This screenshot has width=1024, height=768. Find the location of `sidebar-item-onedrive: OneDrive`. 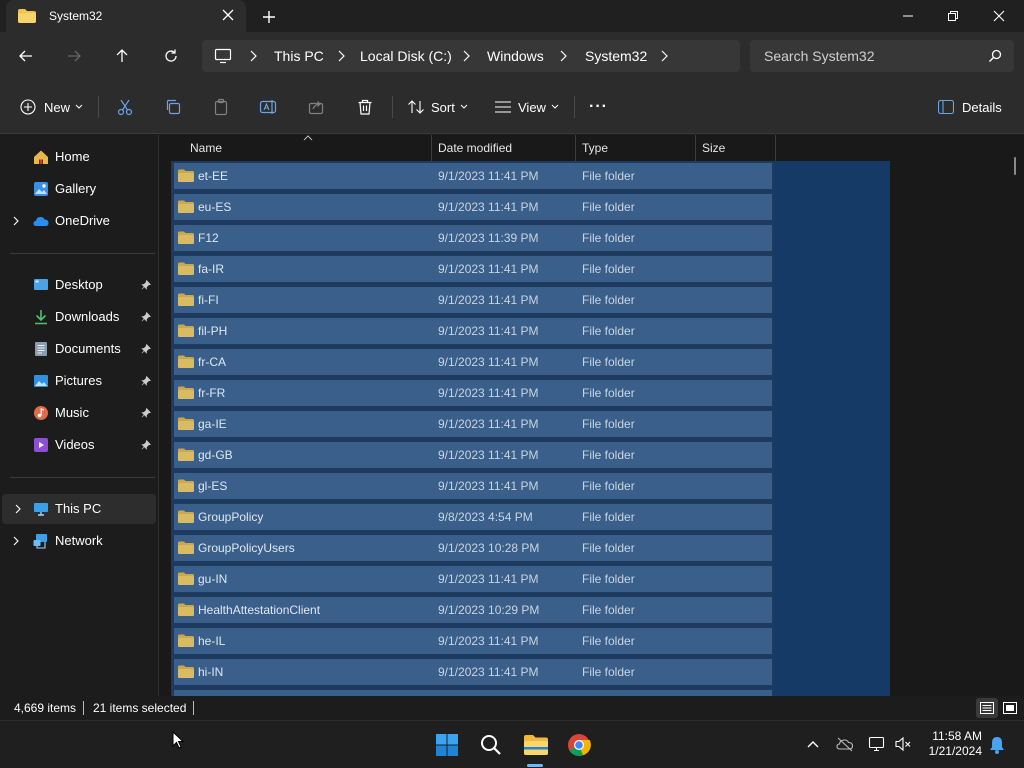

sidebar-item-onedrive: OneDrive is located at coordinates (78, 221).